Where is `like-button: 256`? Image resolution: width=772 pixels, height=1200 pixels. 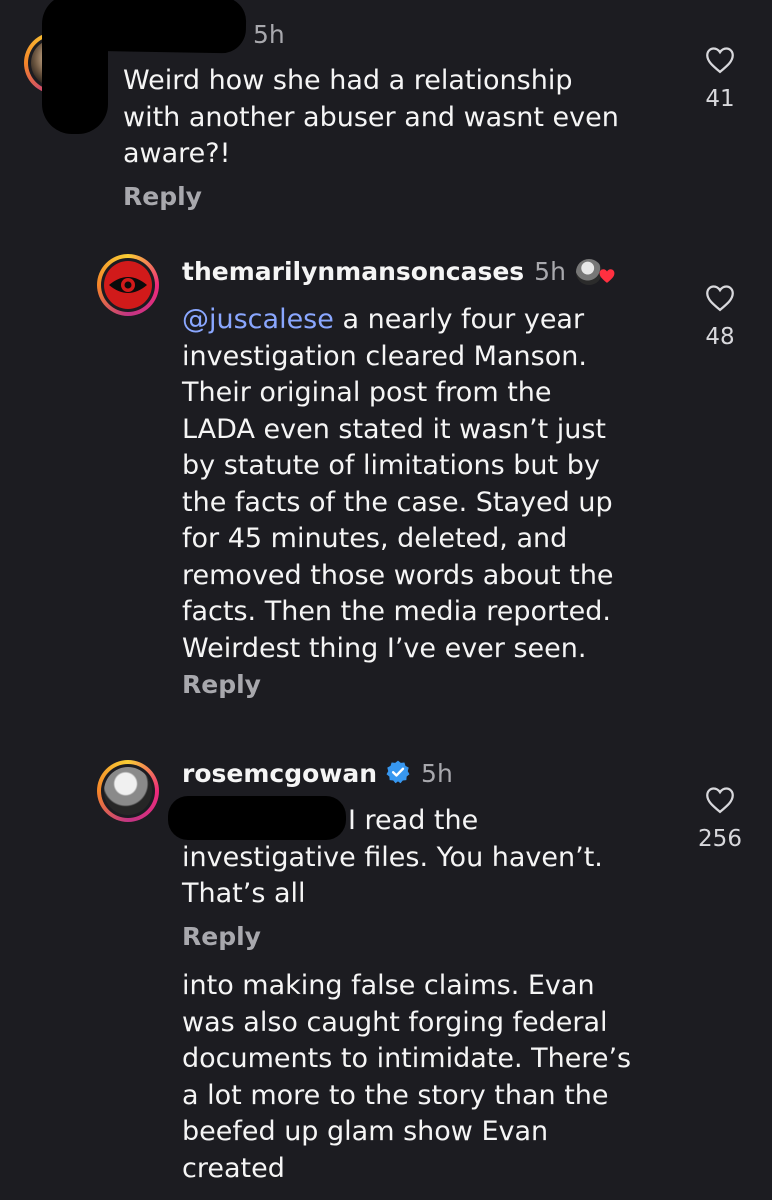 like-button: 256 is located at coordinates (720, 819).